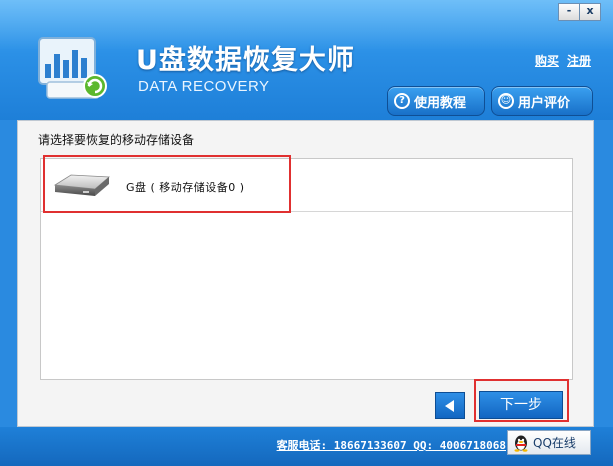 Image resolution: width=613 pixels, height=466 pixels. Describe the element at coordinates (185, 187) in the screenshot. I see `device-label: G盘 ( 移动存储设备0 )` at that location.